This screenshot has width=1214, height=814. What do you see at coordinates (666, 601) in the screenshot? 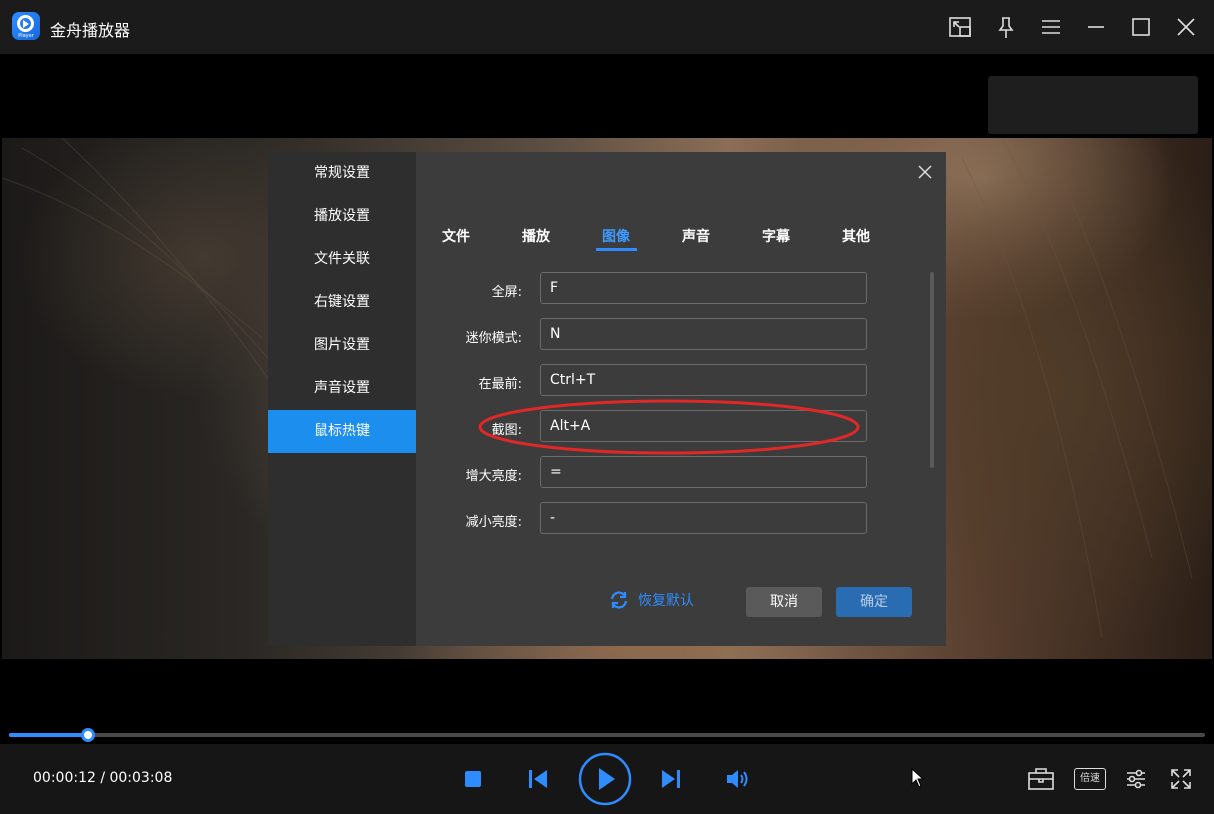
I see `restore-defaults-label: 恢复默认` at bounding box center [666, 601].